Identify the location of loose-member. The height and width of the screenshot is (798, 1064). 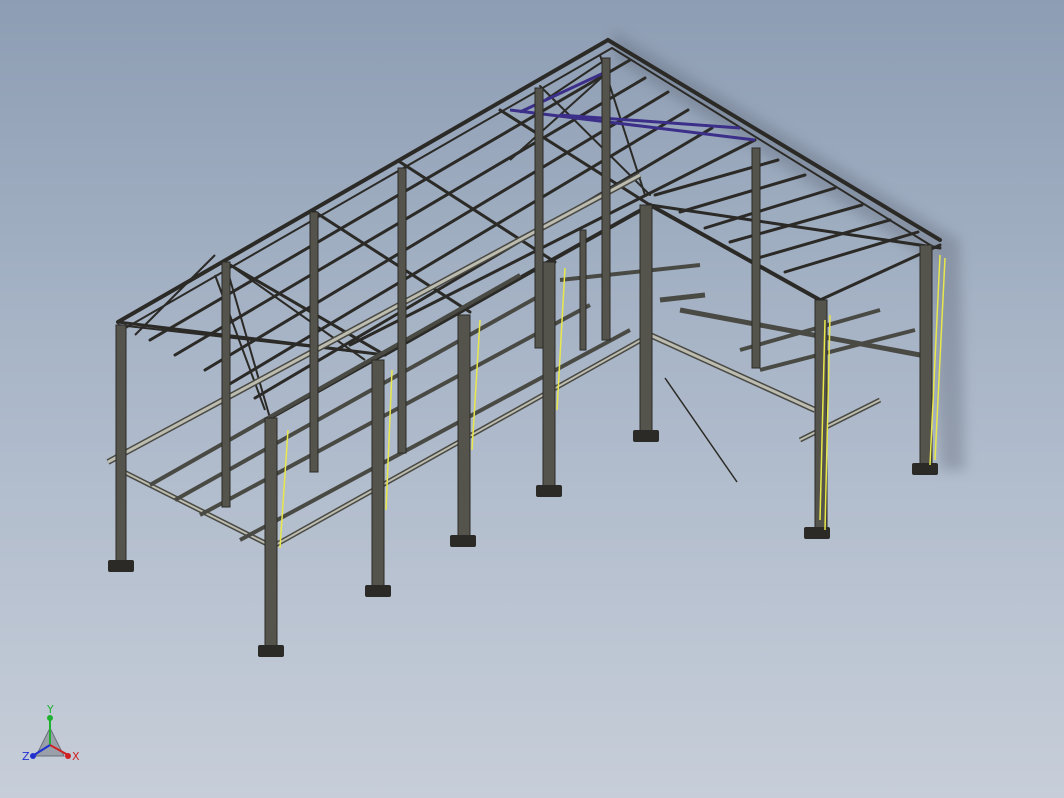
(701, 430).